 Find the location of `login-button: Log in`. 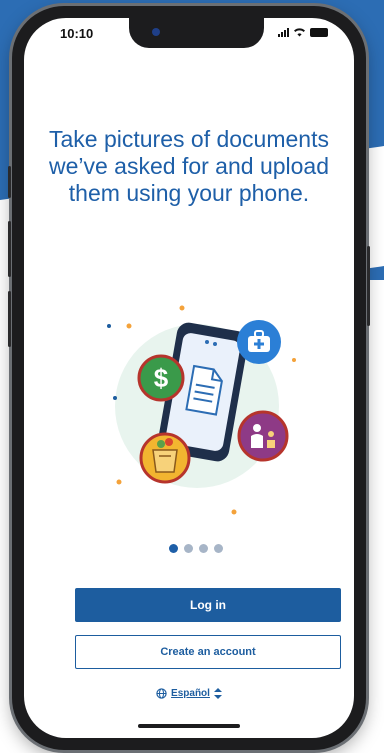

login-button: Log in is located at coordinates (208, 605).